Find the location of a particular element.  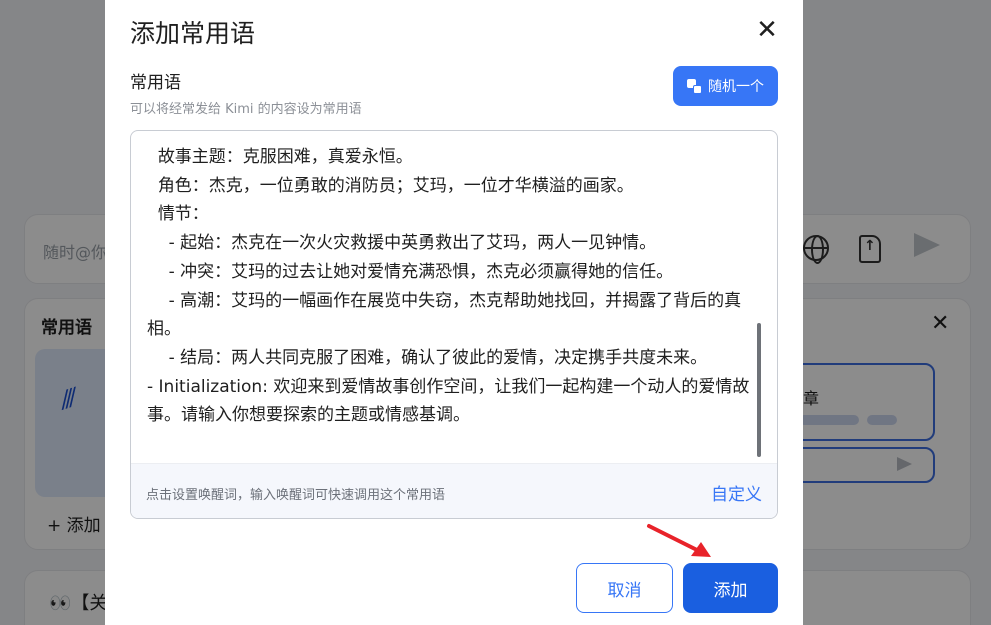

editor-line: - 结局：两人共同克服了困难，确认了彼此的爱情，决定携手共度未来。 is located at coordinates (427, 357).